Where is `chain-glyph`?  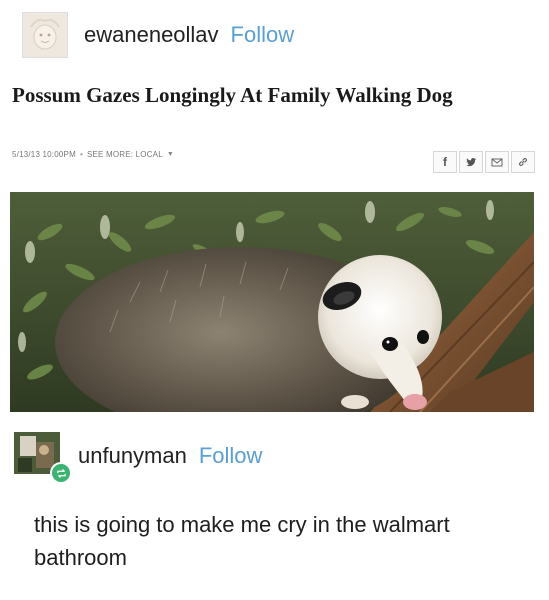 chain-glyph is located at coordinates (523, 162).